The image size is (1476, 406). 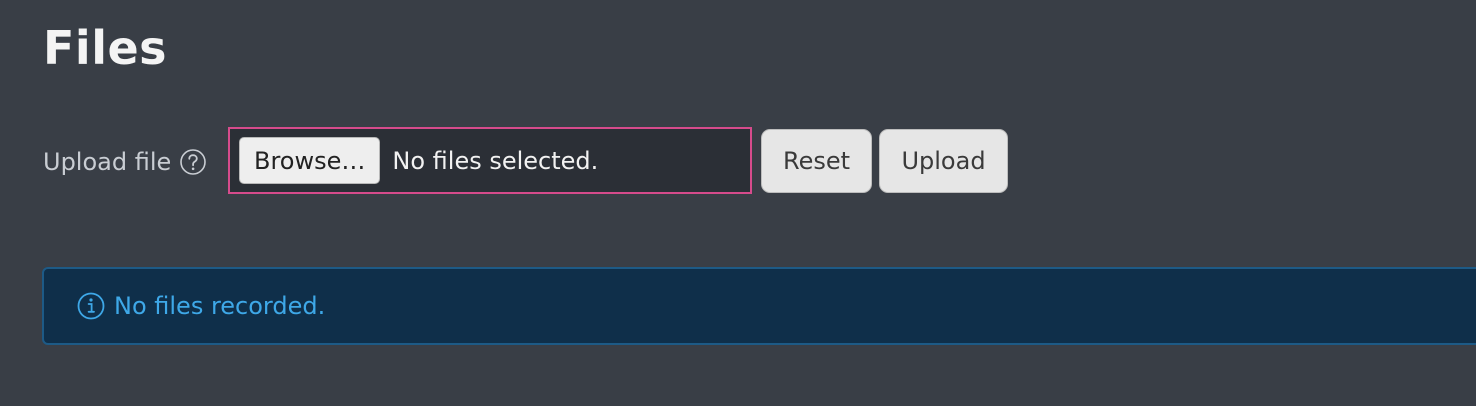 I want to click on file-selection-status: No files selected., so click(x=495, y=160).